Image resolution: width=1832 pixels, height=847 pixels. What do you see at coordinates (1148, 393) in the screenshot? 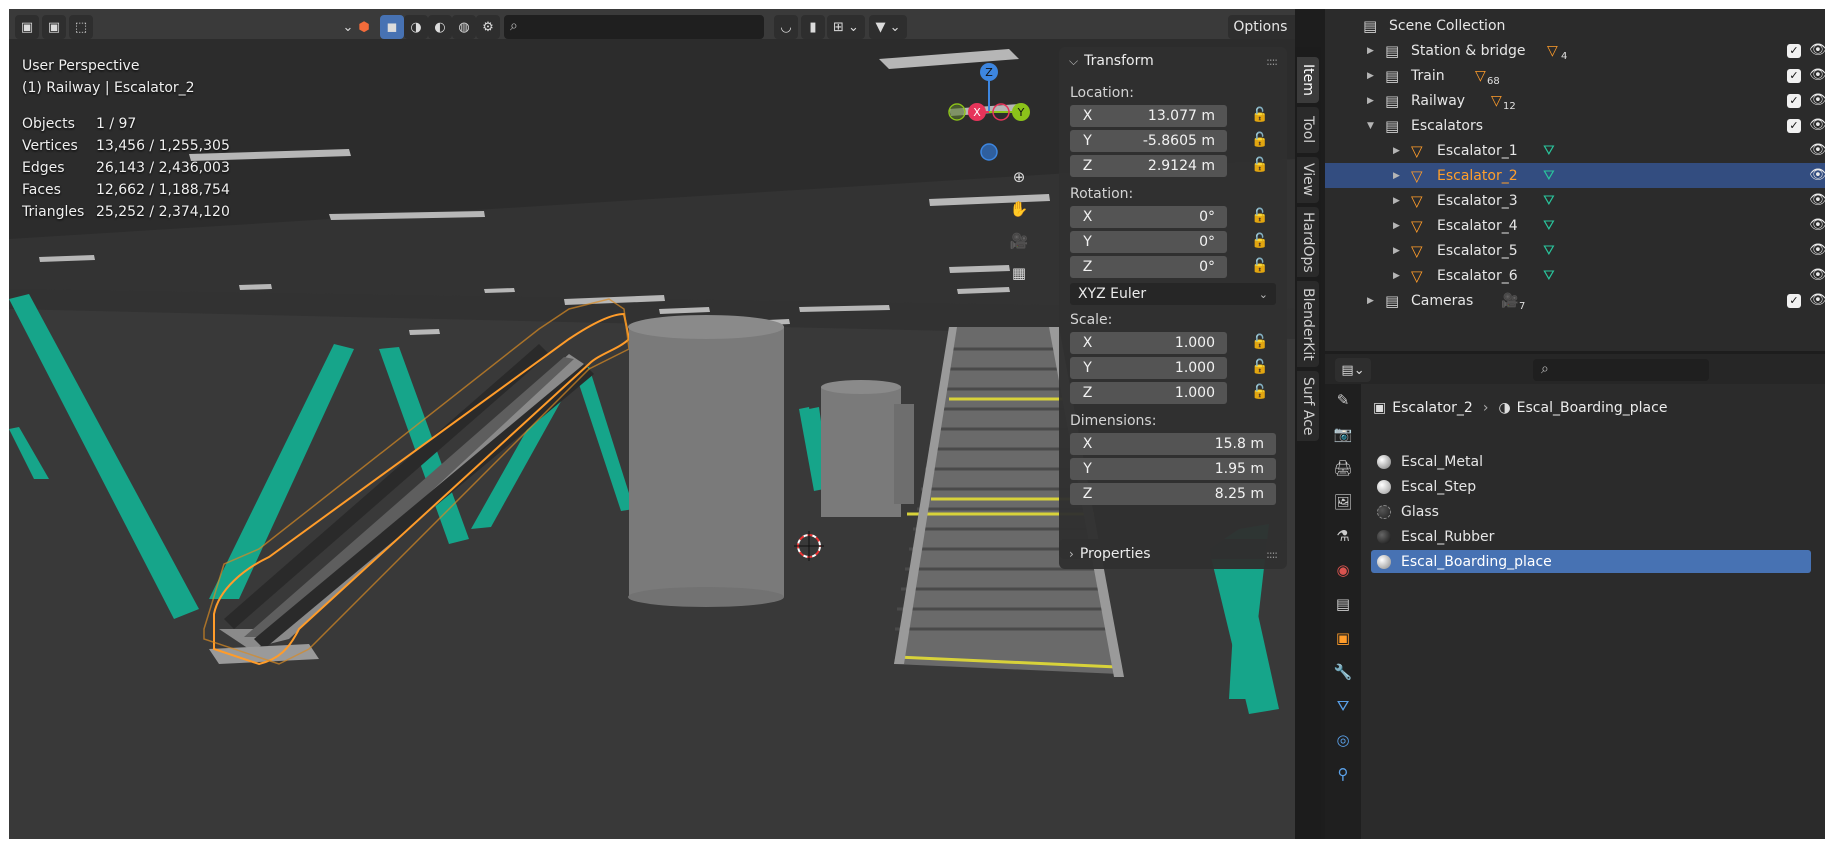
I see `scale-z-field: Z 1.000` at bounding box center [1148, 393].